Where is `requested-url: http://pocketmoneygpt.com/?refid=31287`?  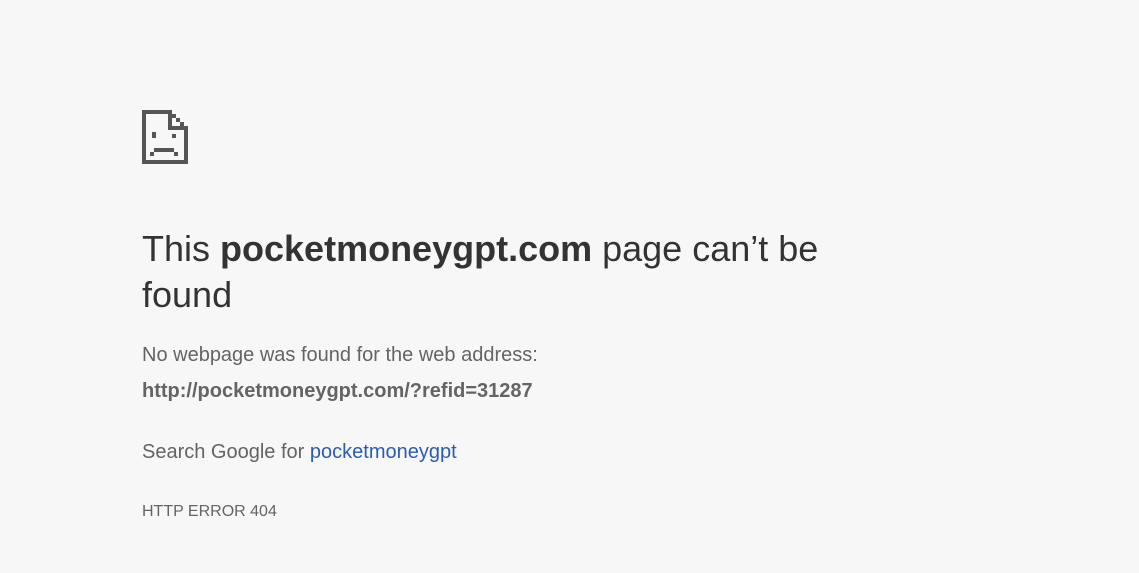 requested-url: http://pocketmoneygpt.com/?refid=31287 is located at coordinates (337, 391).